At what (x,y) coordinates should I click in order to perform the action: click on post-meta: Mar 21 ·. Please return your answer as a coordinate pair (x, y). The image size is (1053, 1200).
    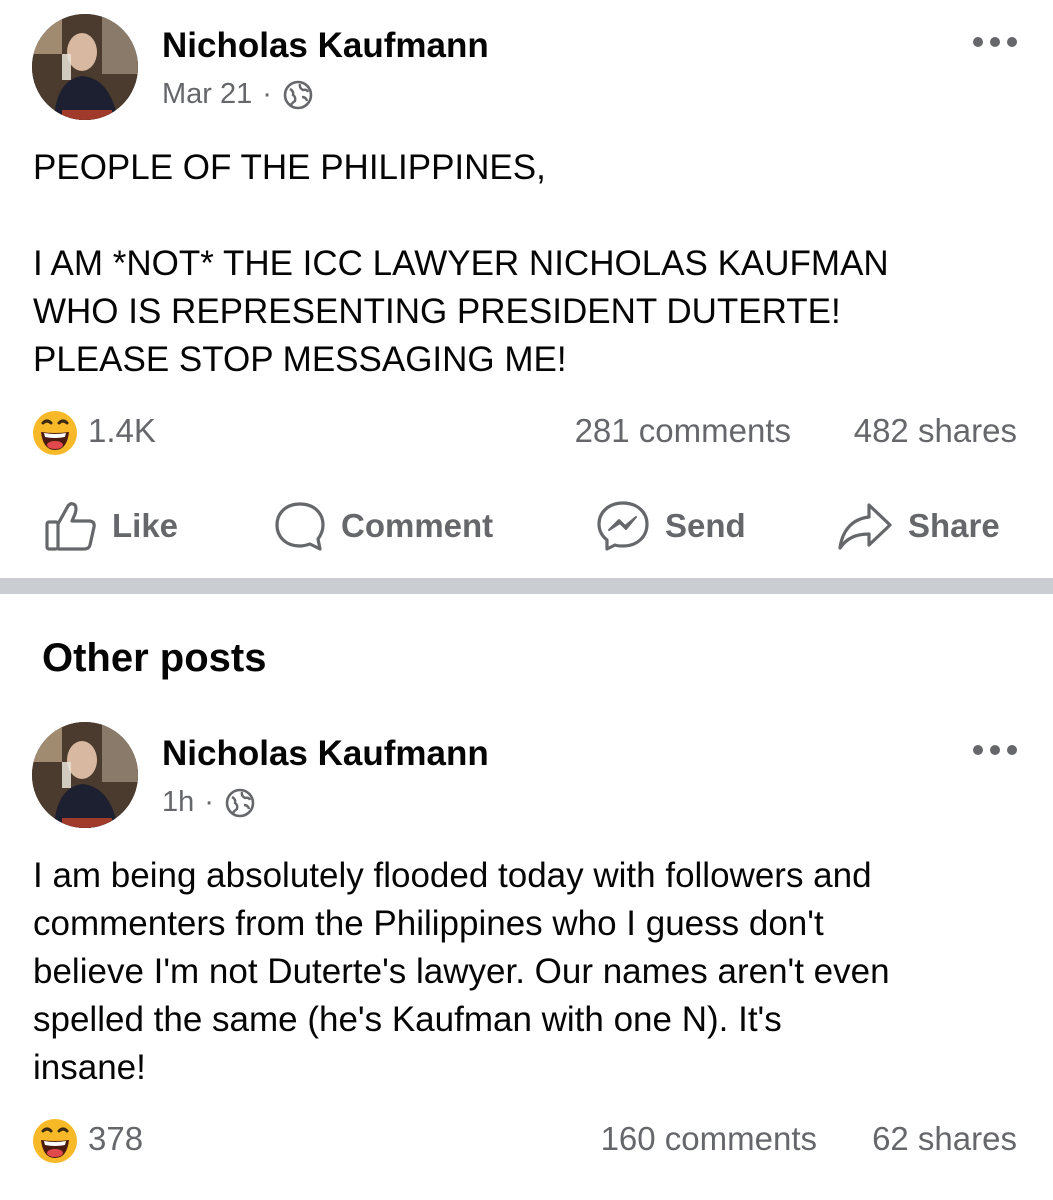
    Looking at the image, I should click on (238, 94).